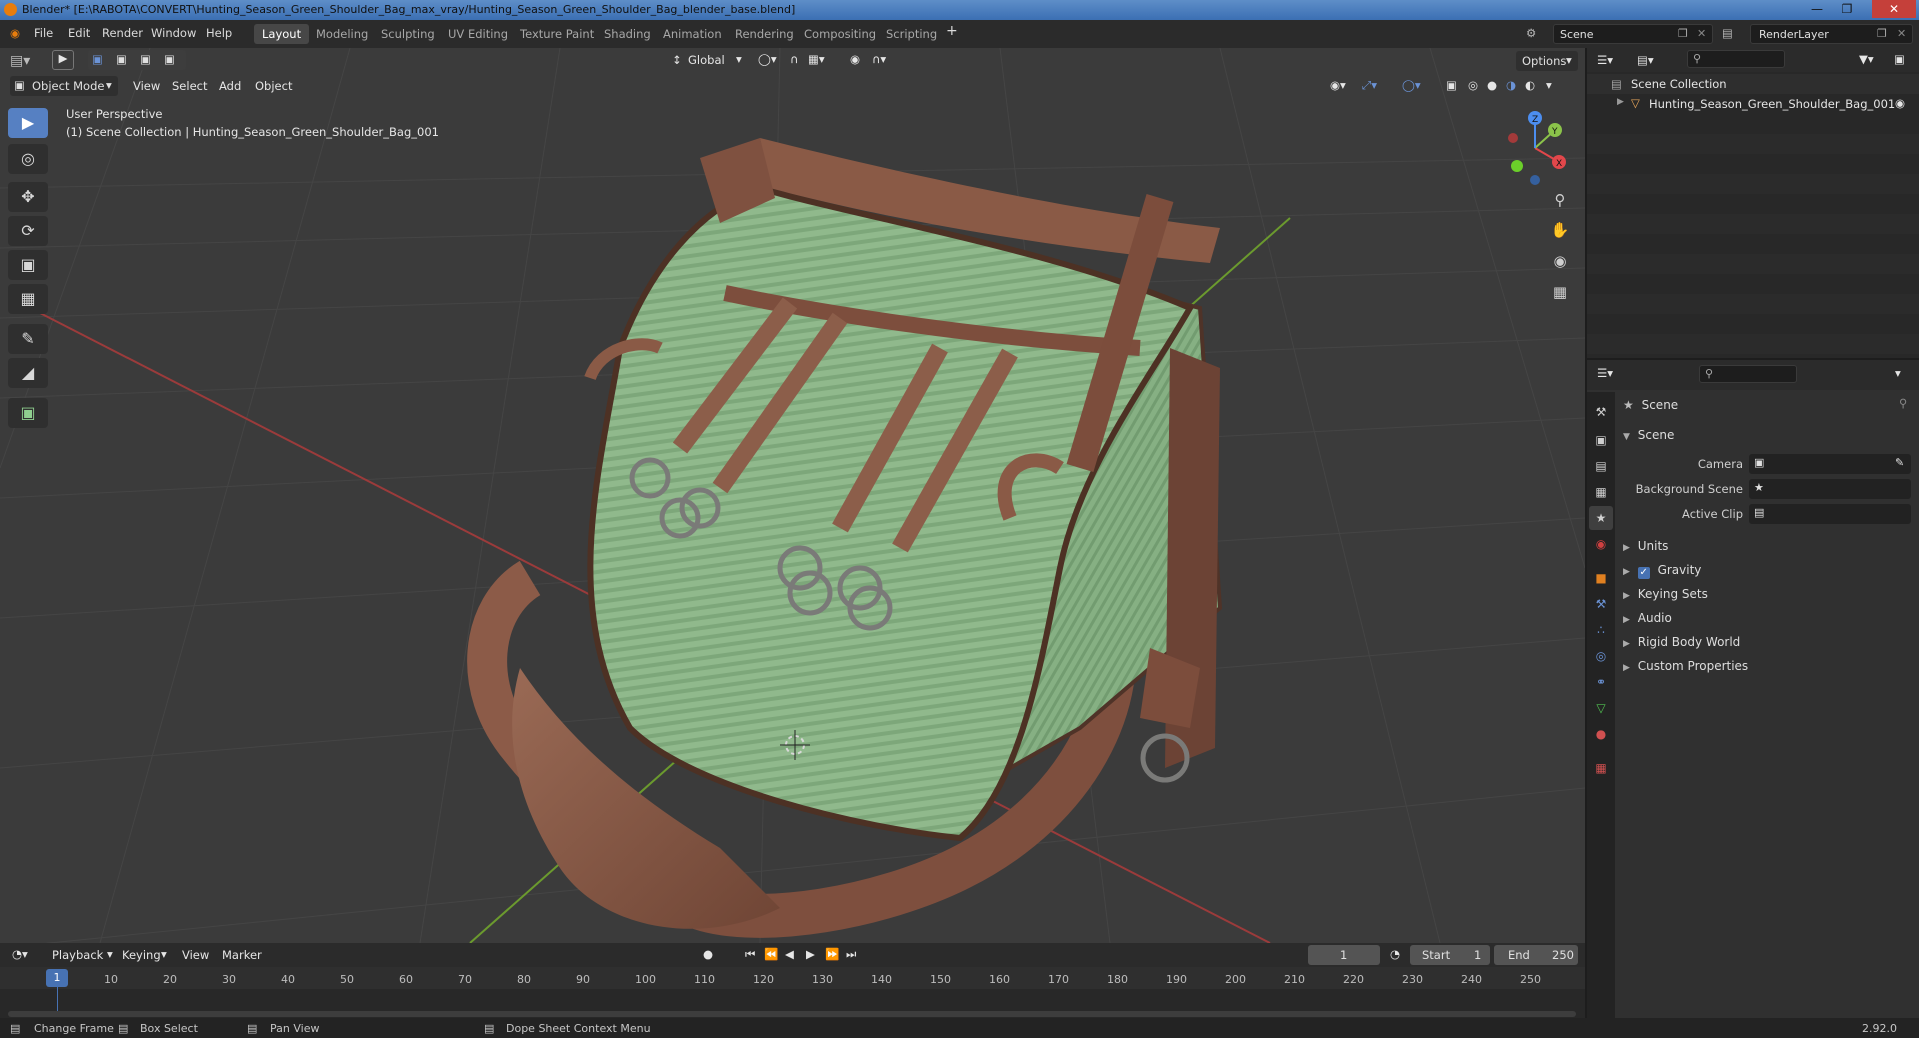  I want to click on measure-tool: ◢, so click(28, 373).